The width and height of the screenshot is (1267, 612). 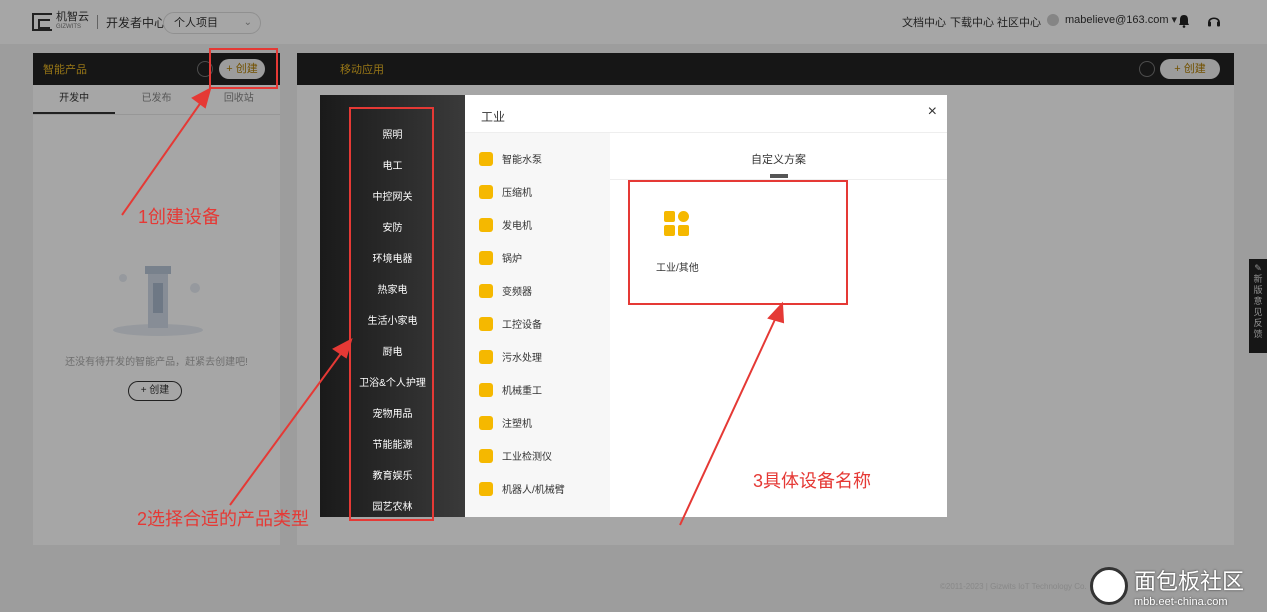 I want to click on watermark: 面包板社区 mbb.eet-china.com, so click(x=1178, y=586).